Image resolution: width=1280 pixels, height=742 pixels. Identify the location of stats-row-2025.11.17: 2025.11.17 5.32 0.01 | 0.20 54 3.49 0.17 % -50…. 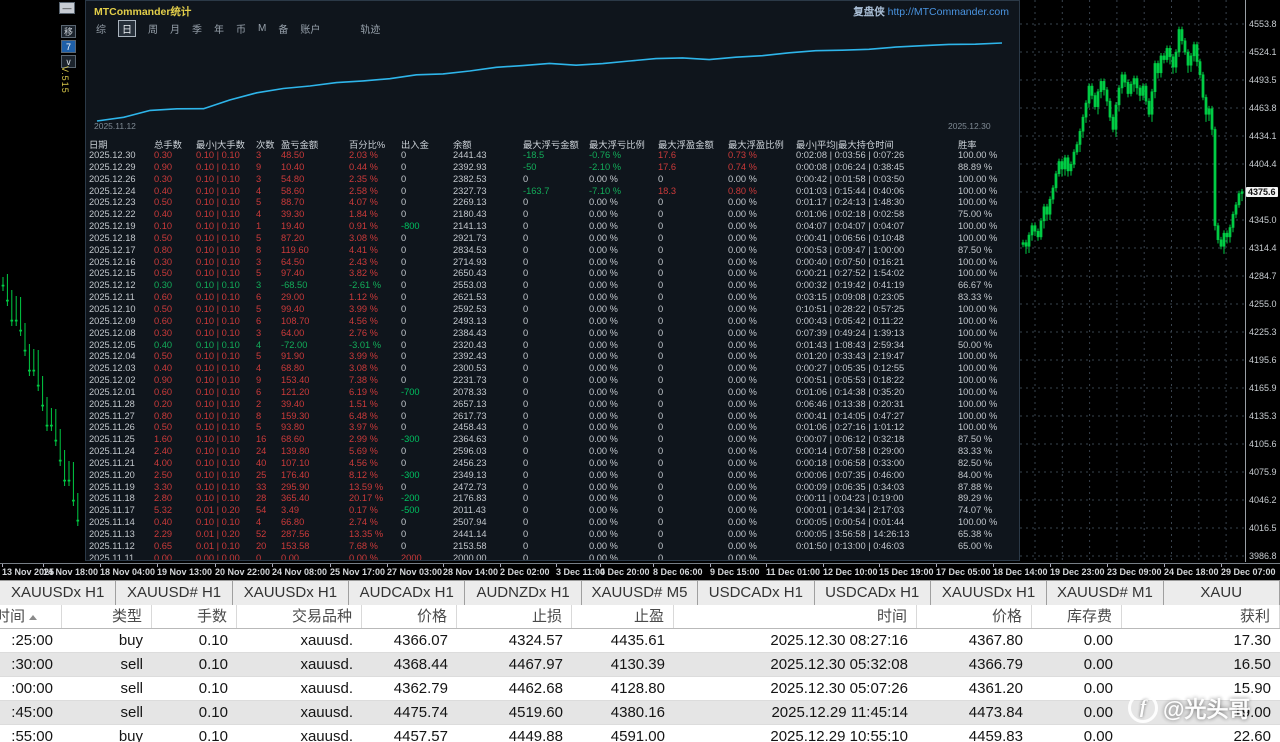
(553, 511).